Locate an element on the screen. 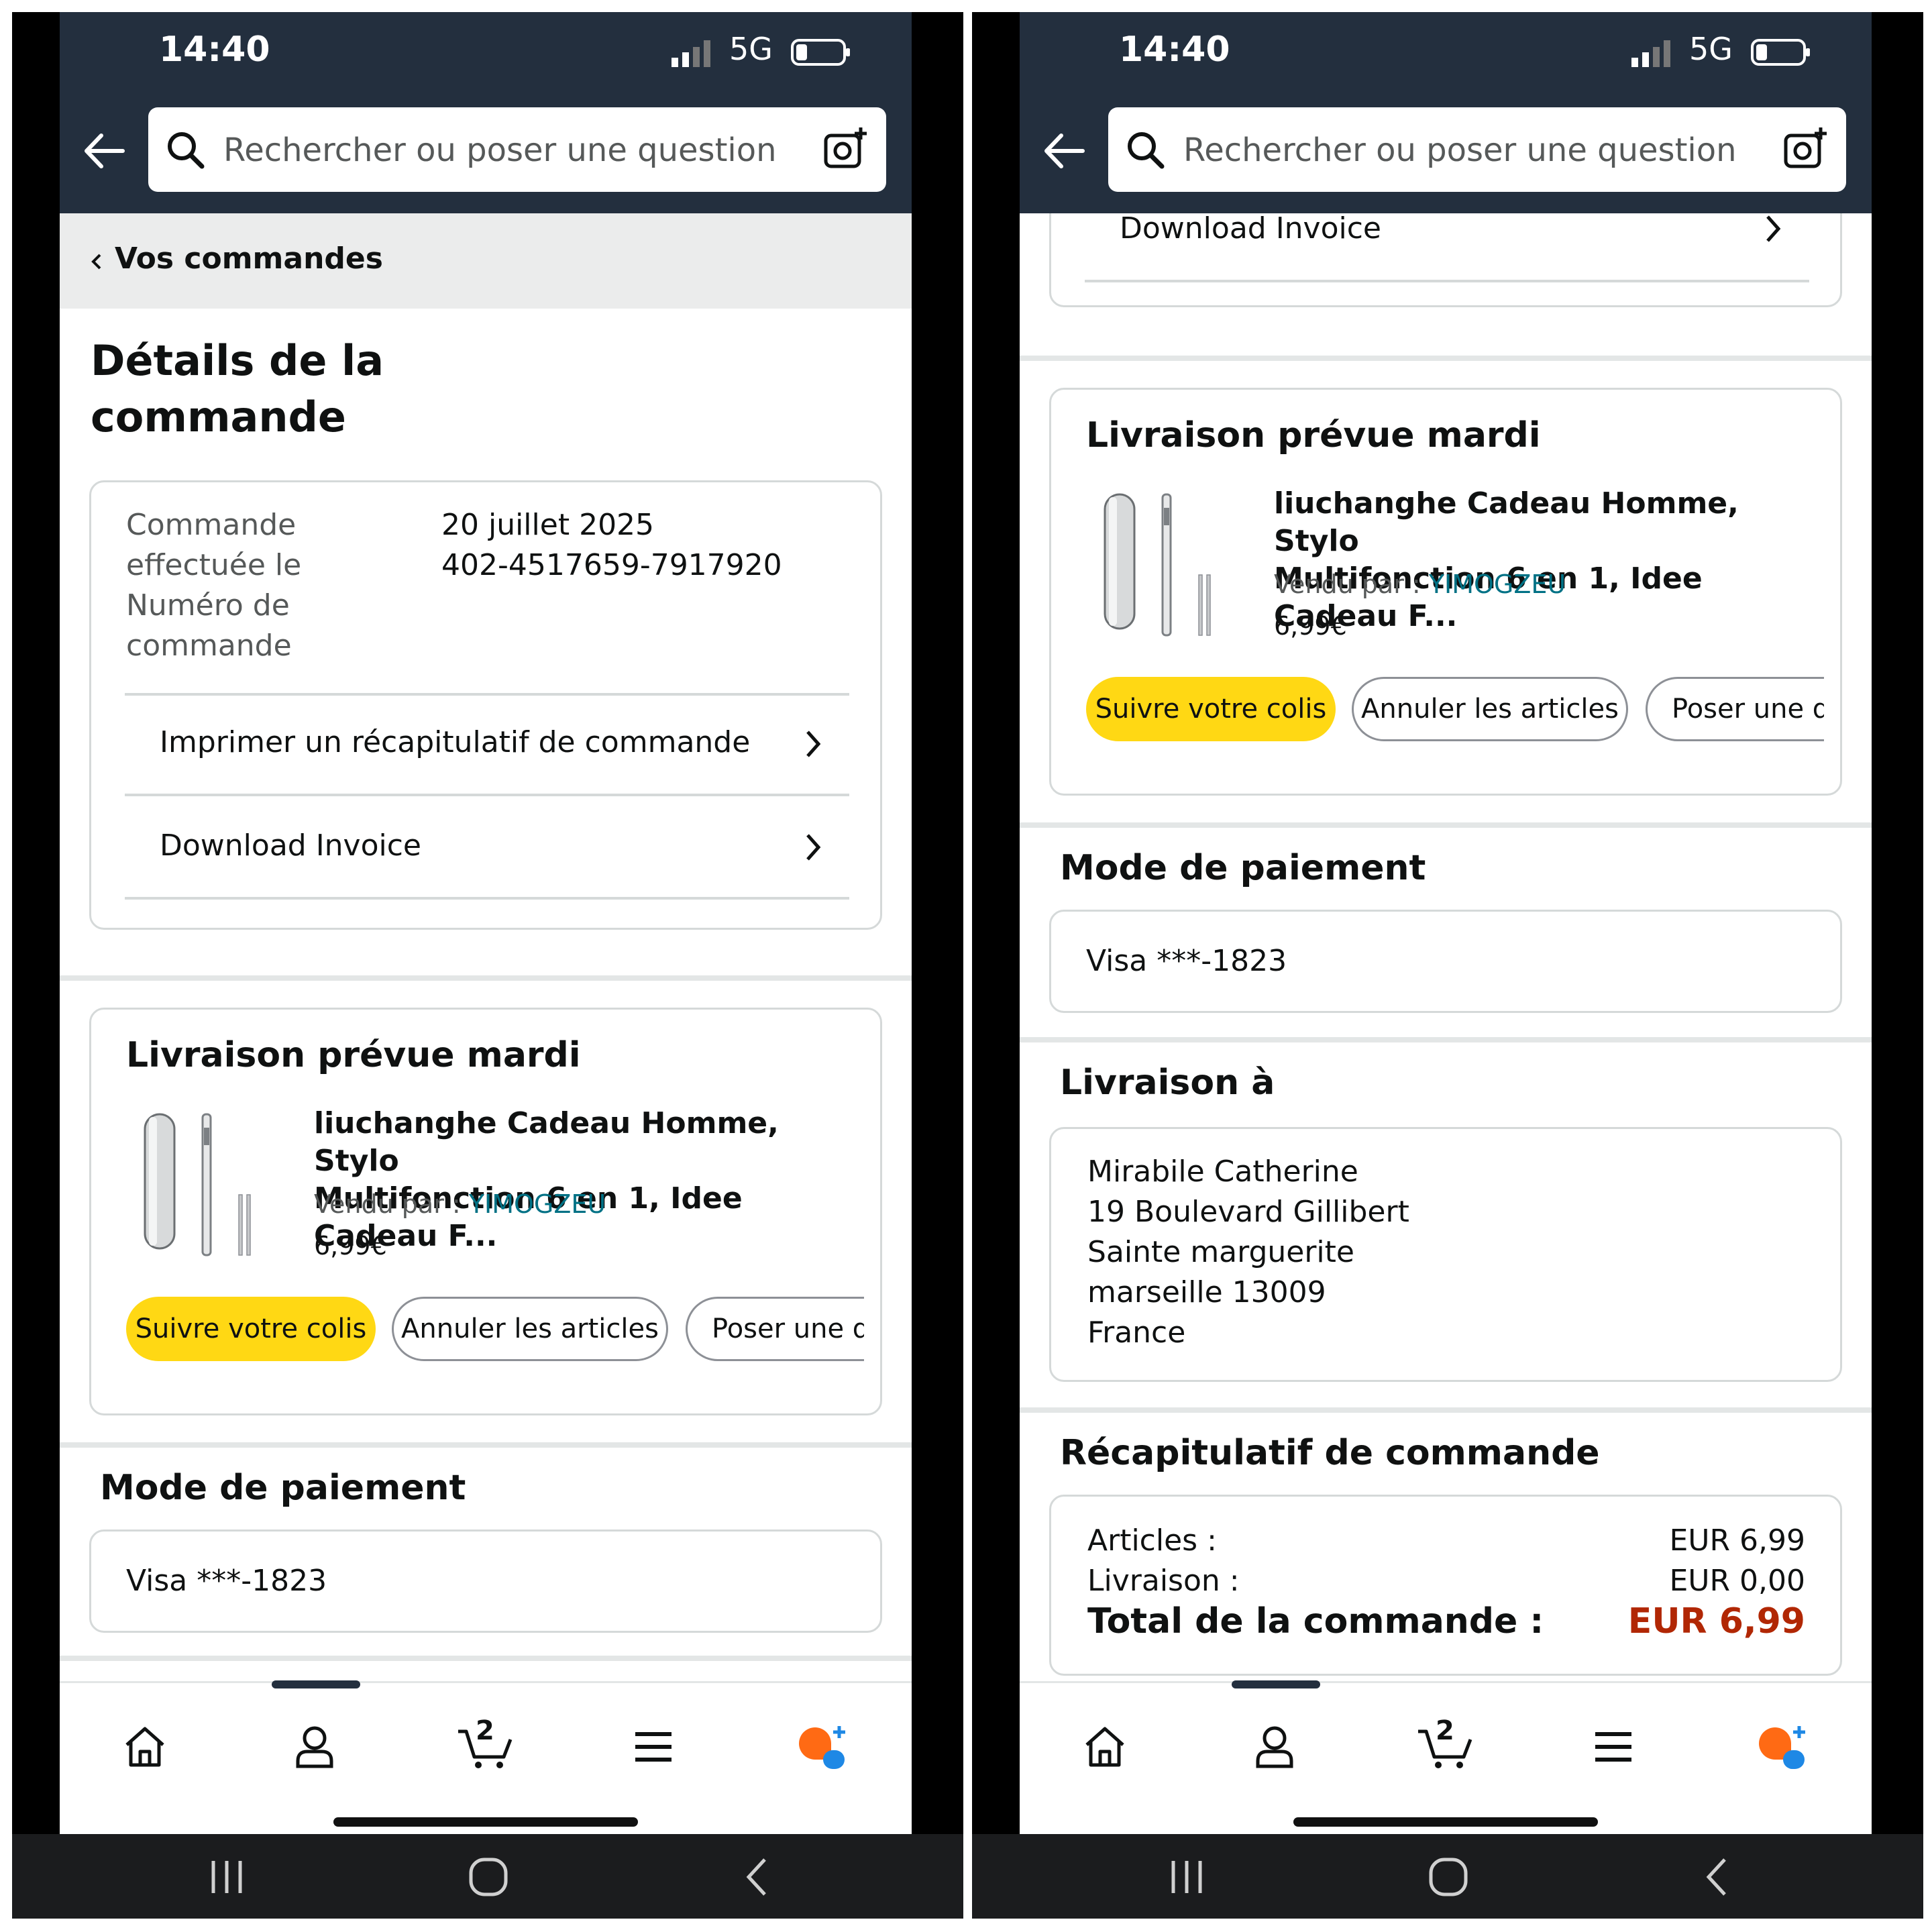  cart-count: 2 is located at coordinates (1445, 1730).